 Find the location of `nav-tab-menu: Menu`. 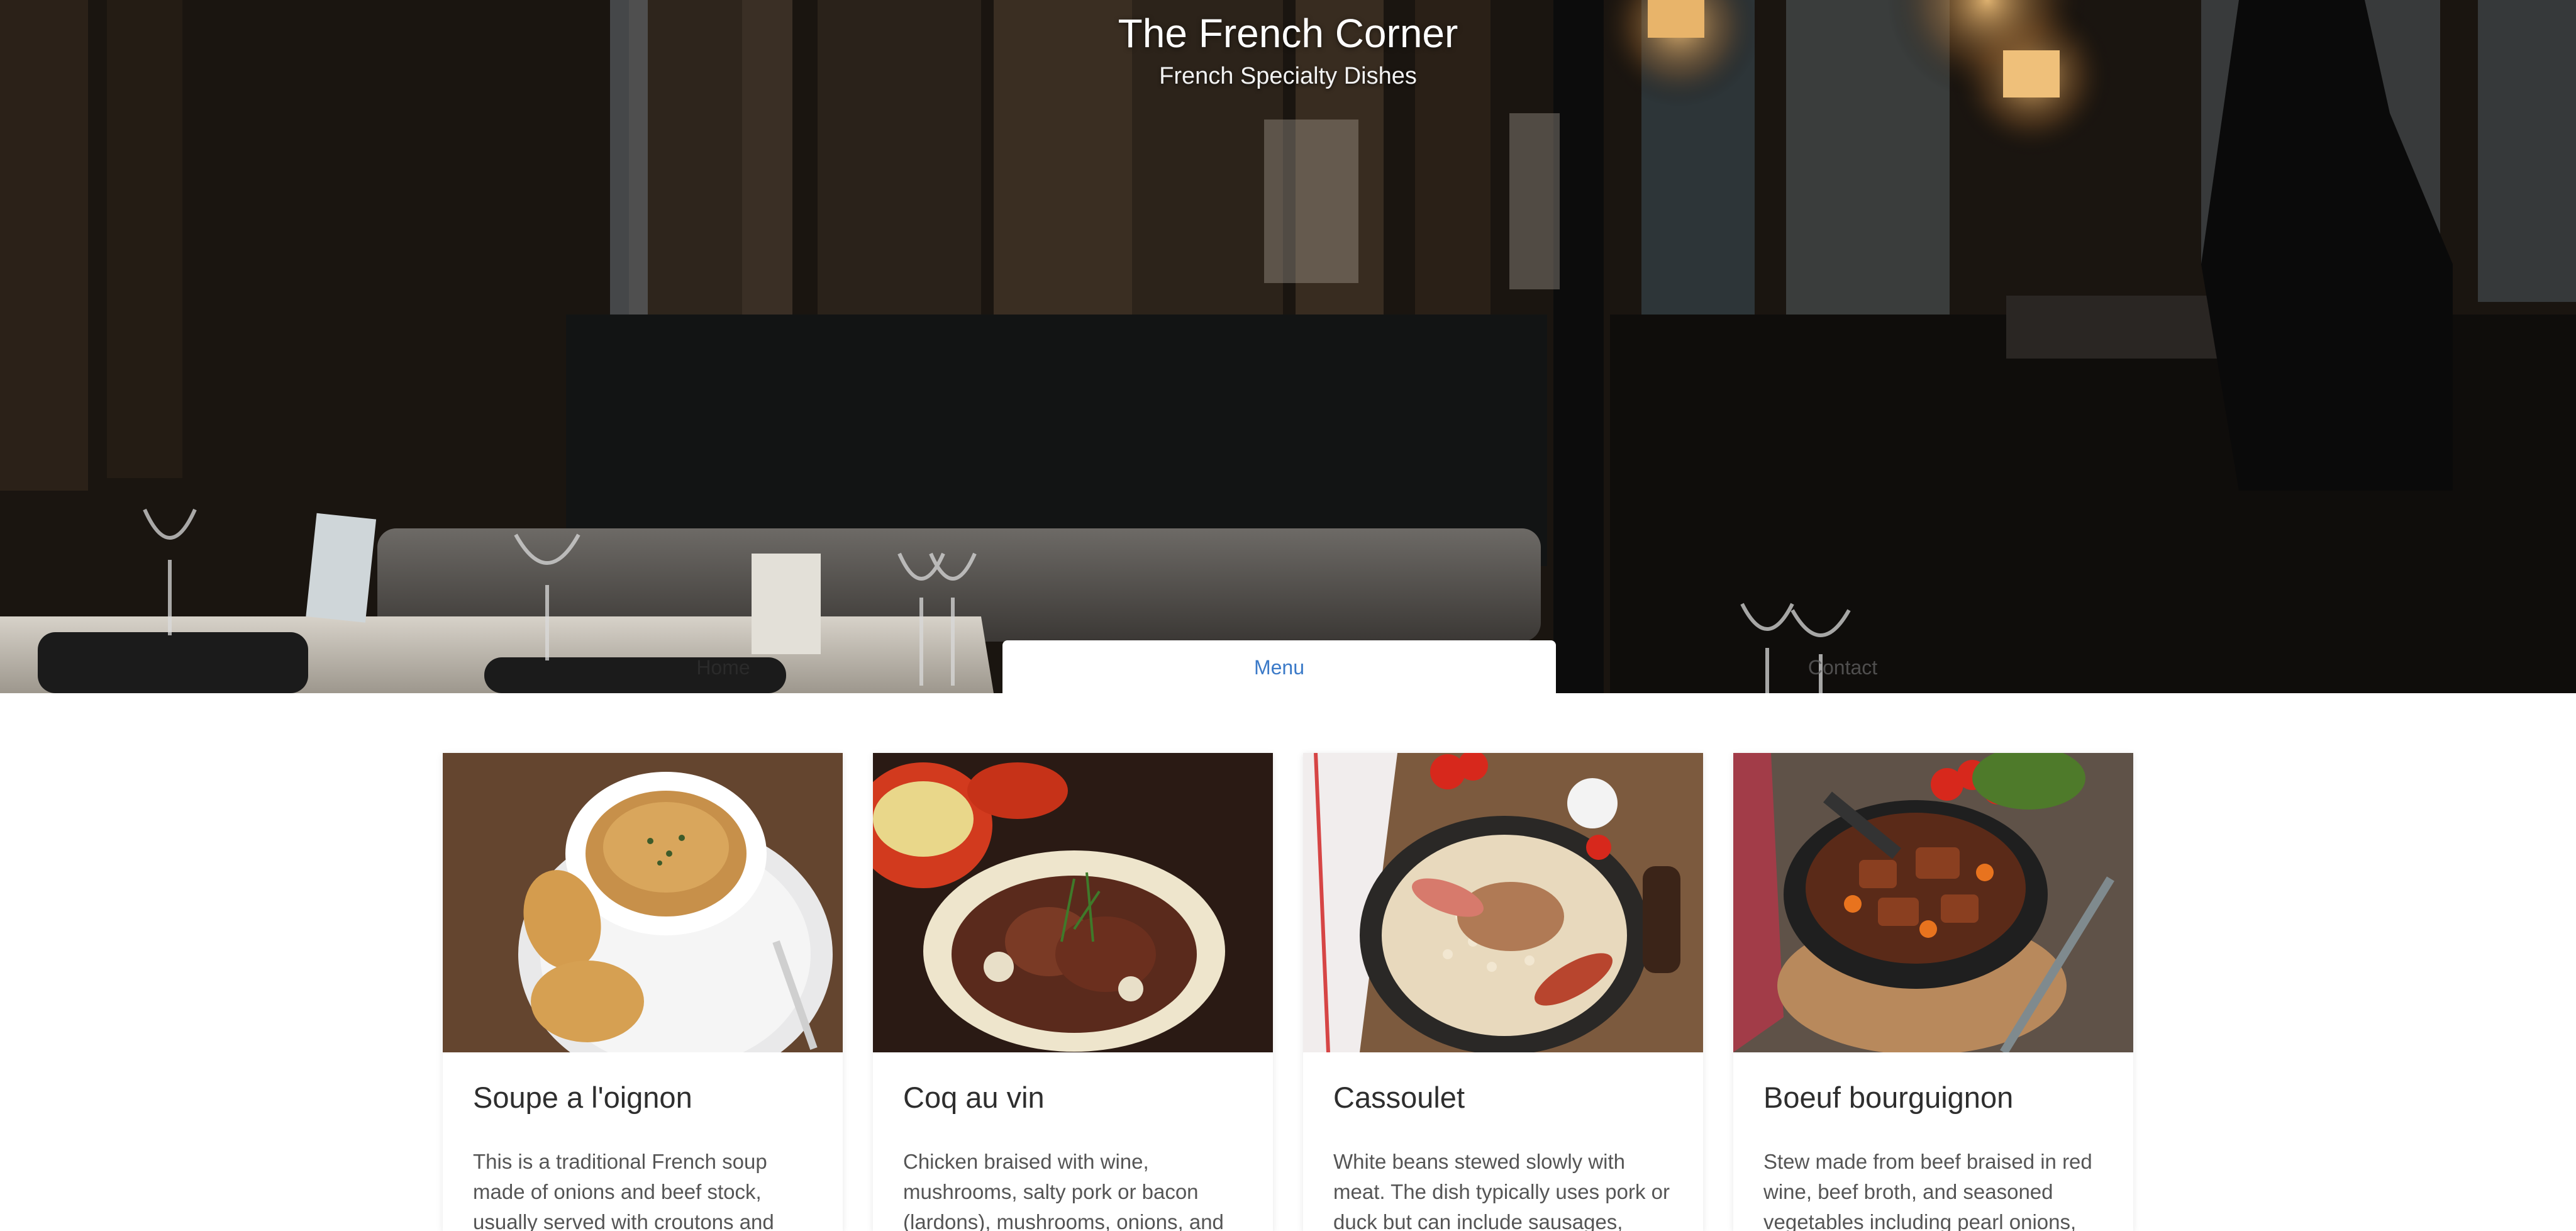

nav-tab-menu: Menu is located at coordinates (1279, 666).